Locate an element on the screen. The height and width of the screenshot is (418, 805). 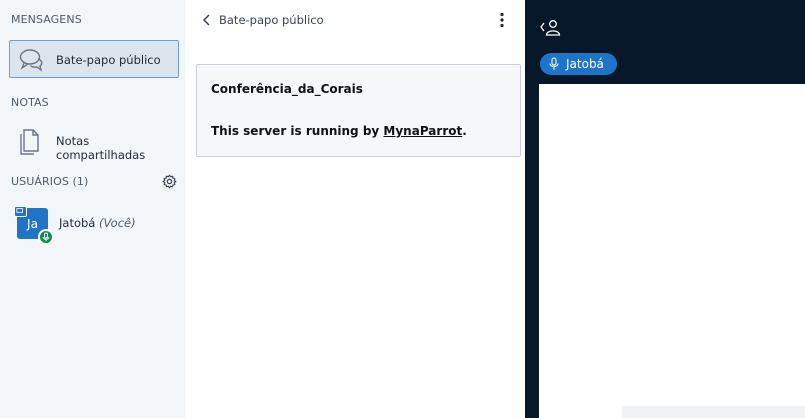
mynaparrot-link: MynaParrot is located at coordinates (422, 131).